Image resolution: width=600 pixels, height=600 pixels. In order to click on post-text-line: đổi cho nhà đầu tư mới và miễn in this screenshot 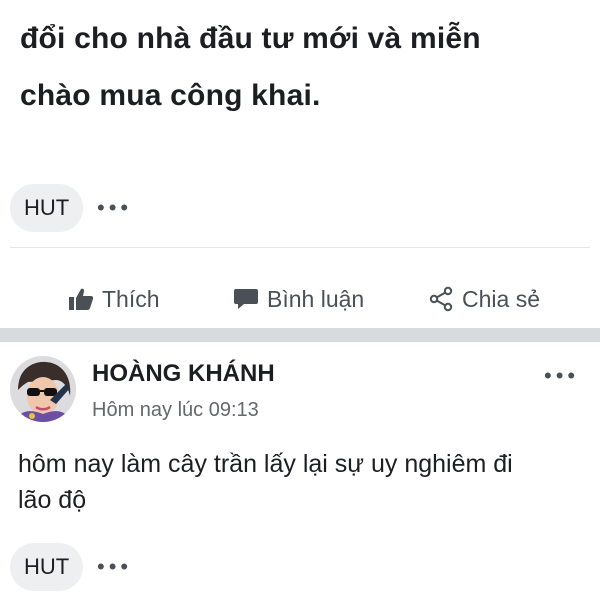, I will do `click(250, 38)`.